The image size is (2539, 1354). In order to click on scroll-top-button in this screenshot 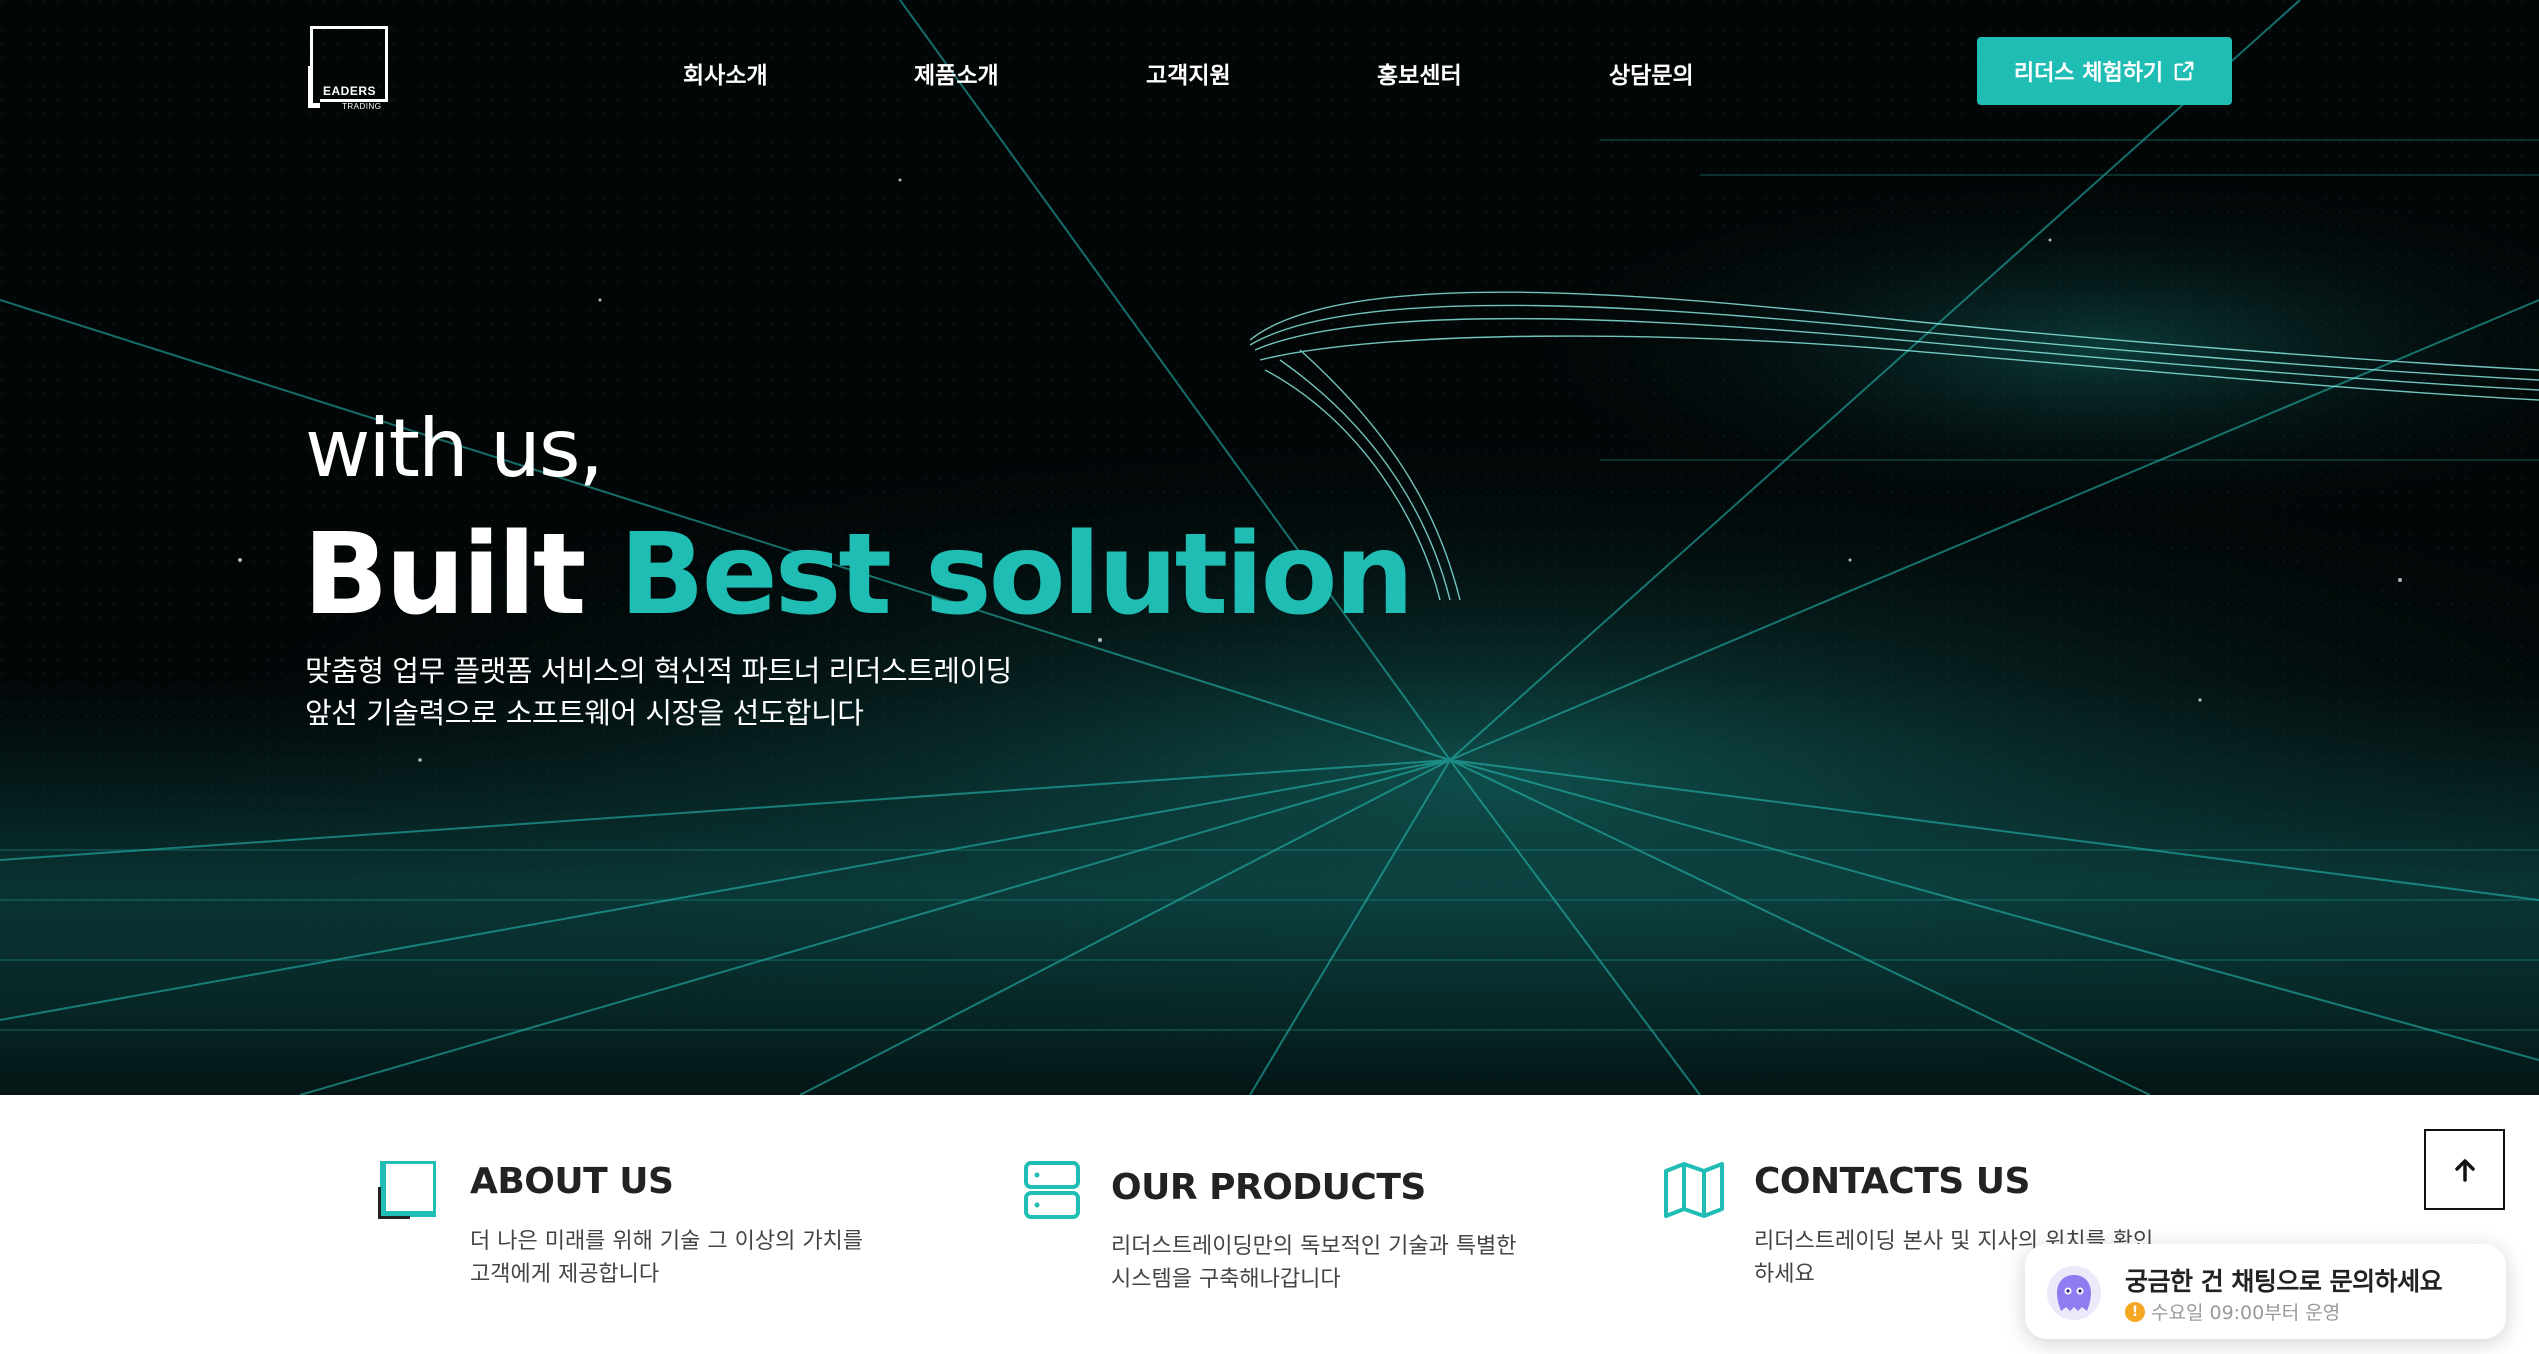, I will do `click(2464, 1169)`.